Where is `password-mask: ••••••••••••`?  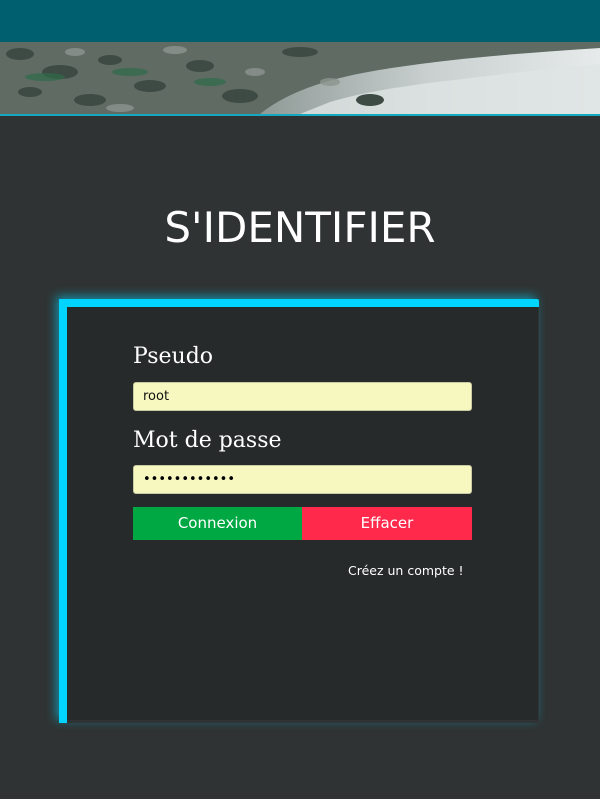 password-mask: •••••••••••• is located at coordinates (189, 479).